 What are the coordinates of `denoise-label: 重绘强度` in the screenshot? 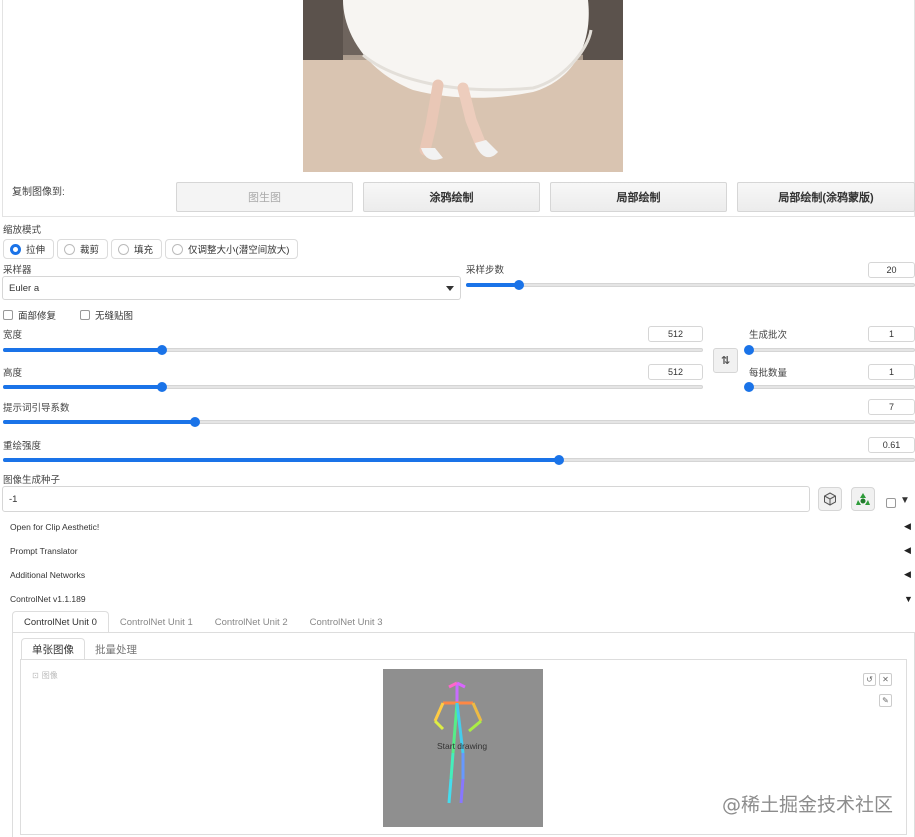 It's located at (22, 446).